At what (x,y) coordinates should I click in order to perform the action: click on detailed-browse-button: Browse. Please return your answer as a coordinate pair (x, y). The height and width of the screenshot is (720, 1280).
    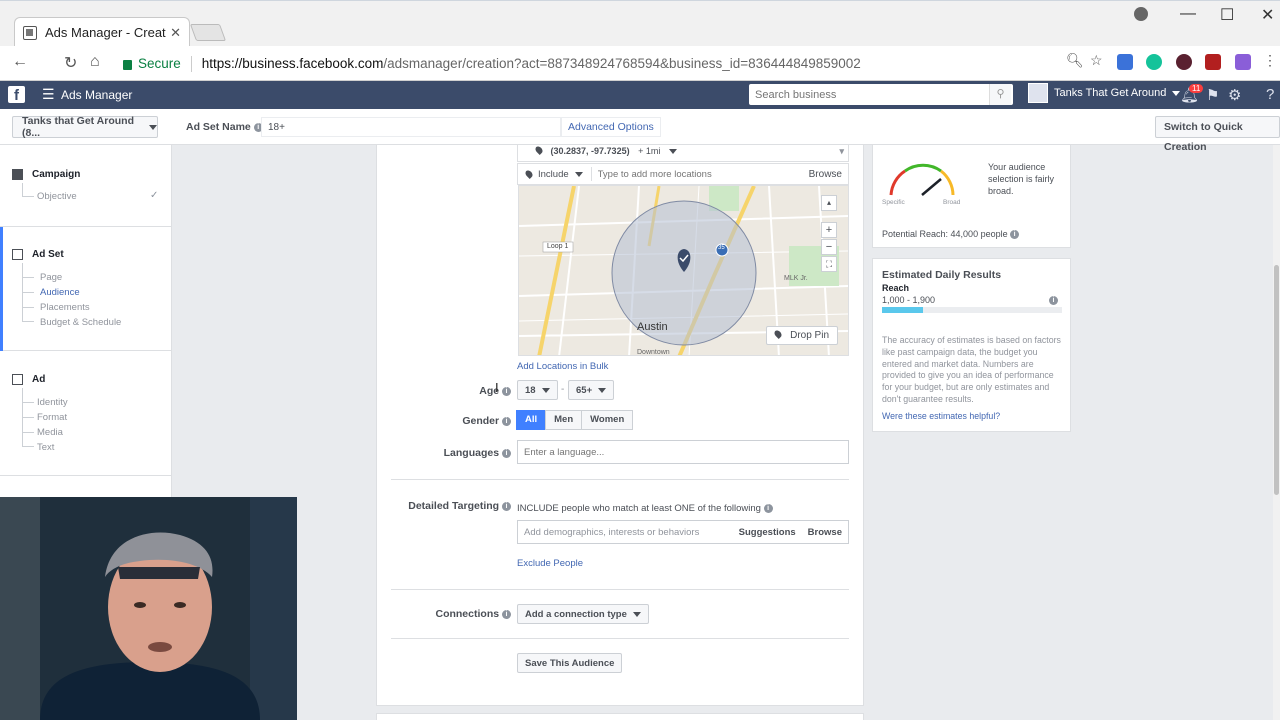
    Looking at the image, I should click on (825, 532).